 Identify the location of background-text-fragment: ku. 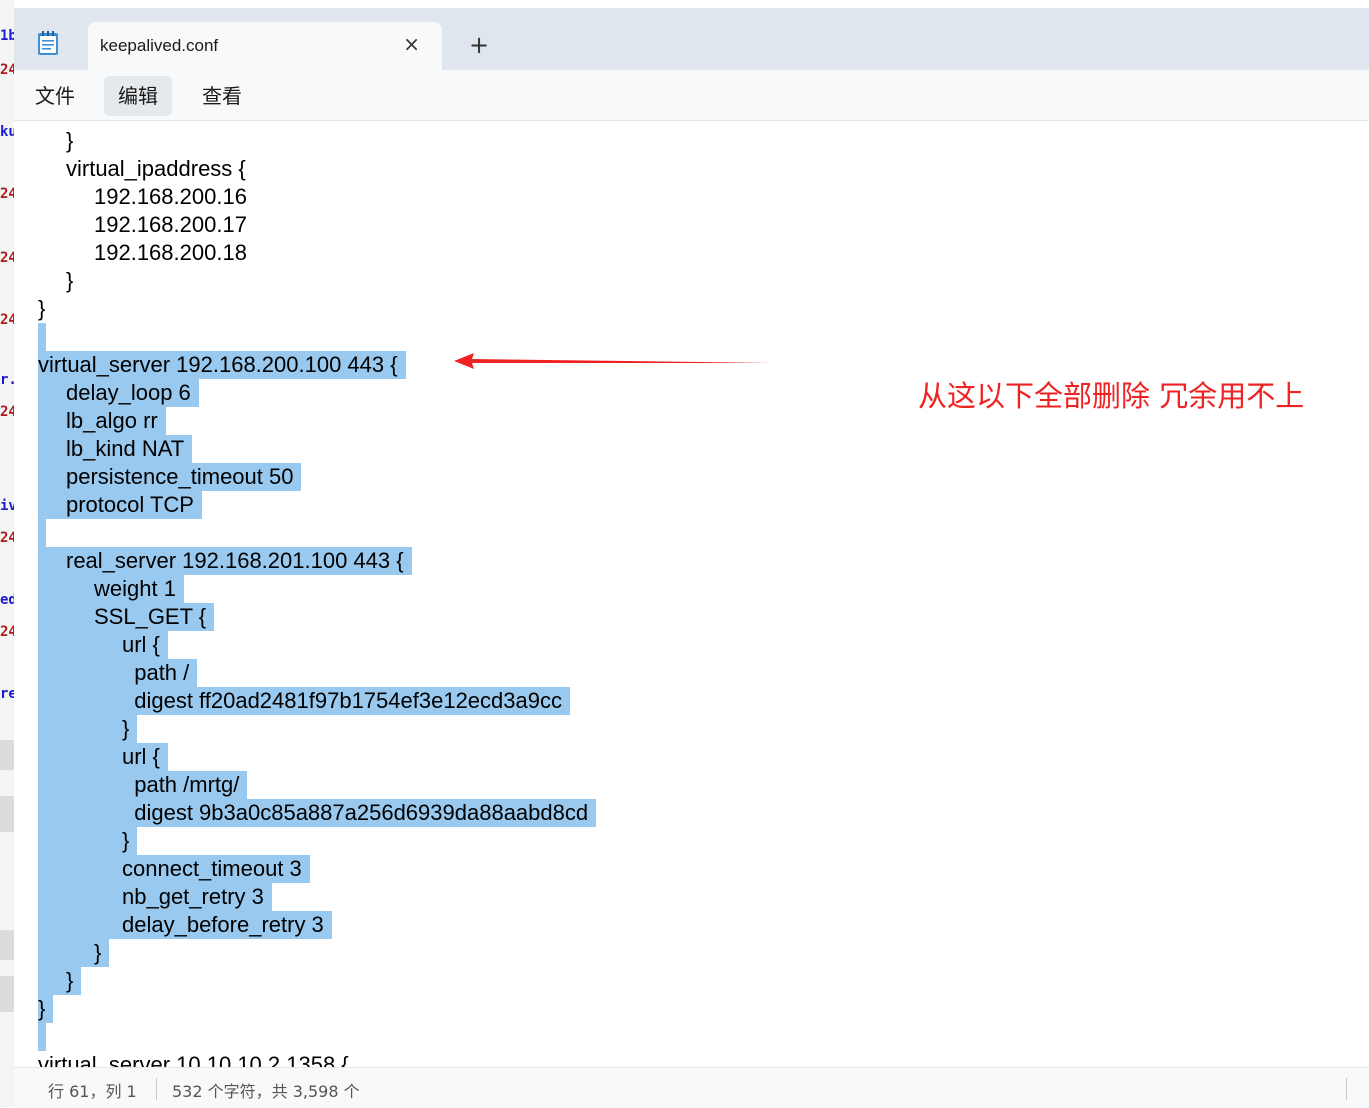
(7, 132).